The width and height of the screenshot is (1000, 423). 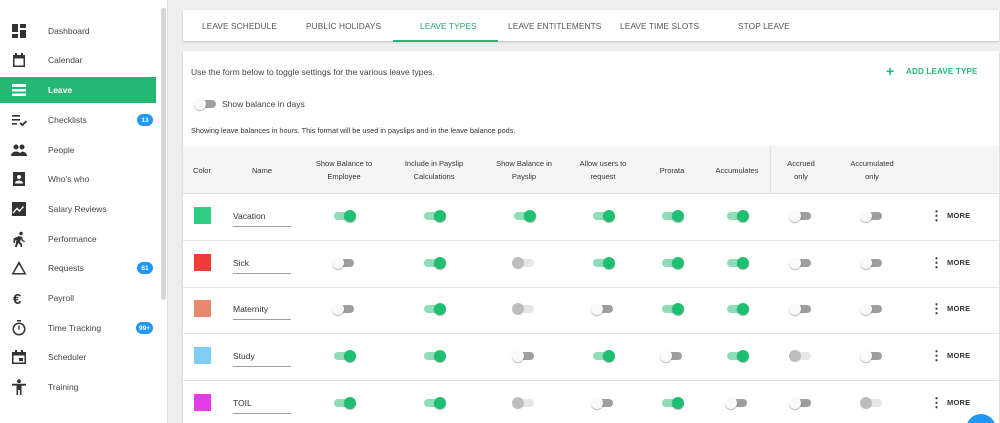 I want to click on sidebar-item-who-s-who: Who's who, so click(x=78, y=179).